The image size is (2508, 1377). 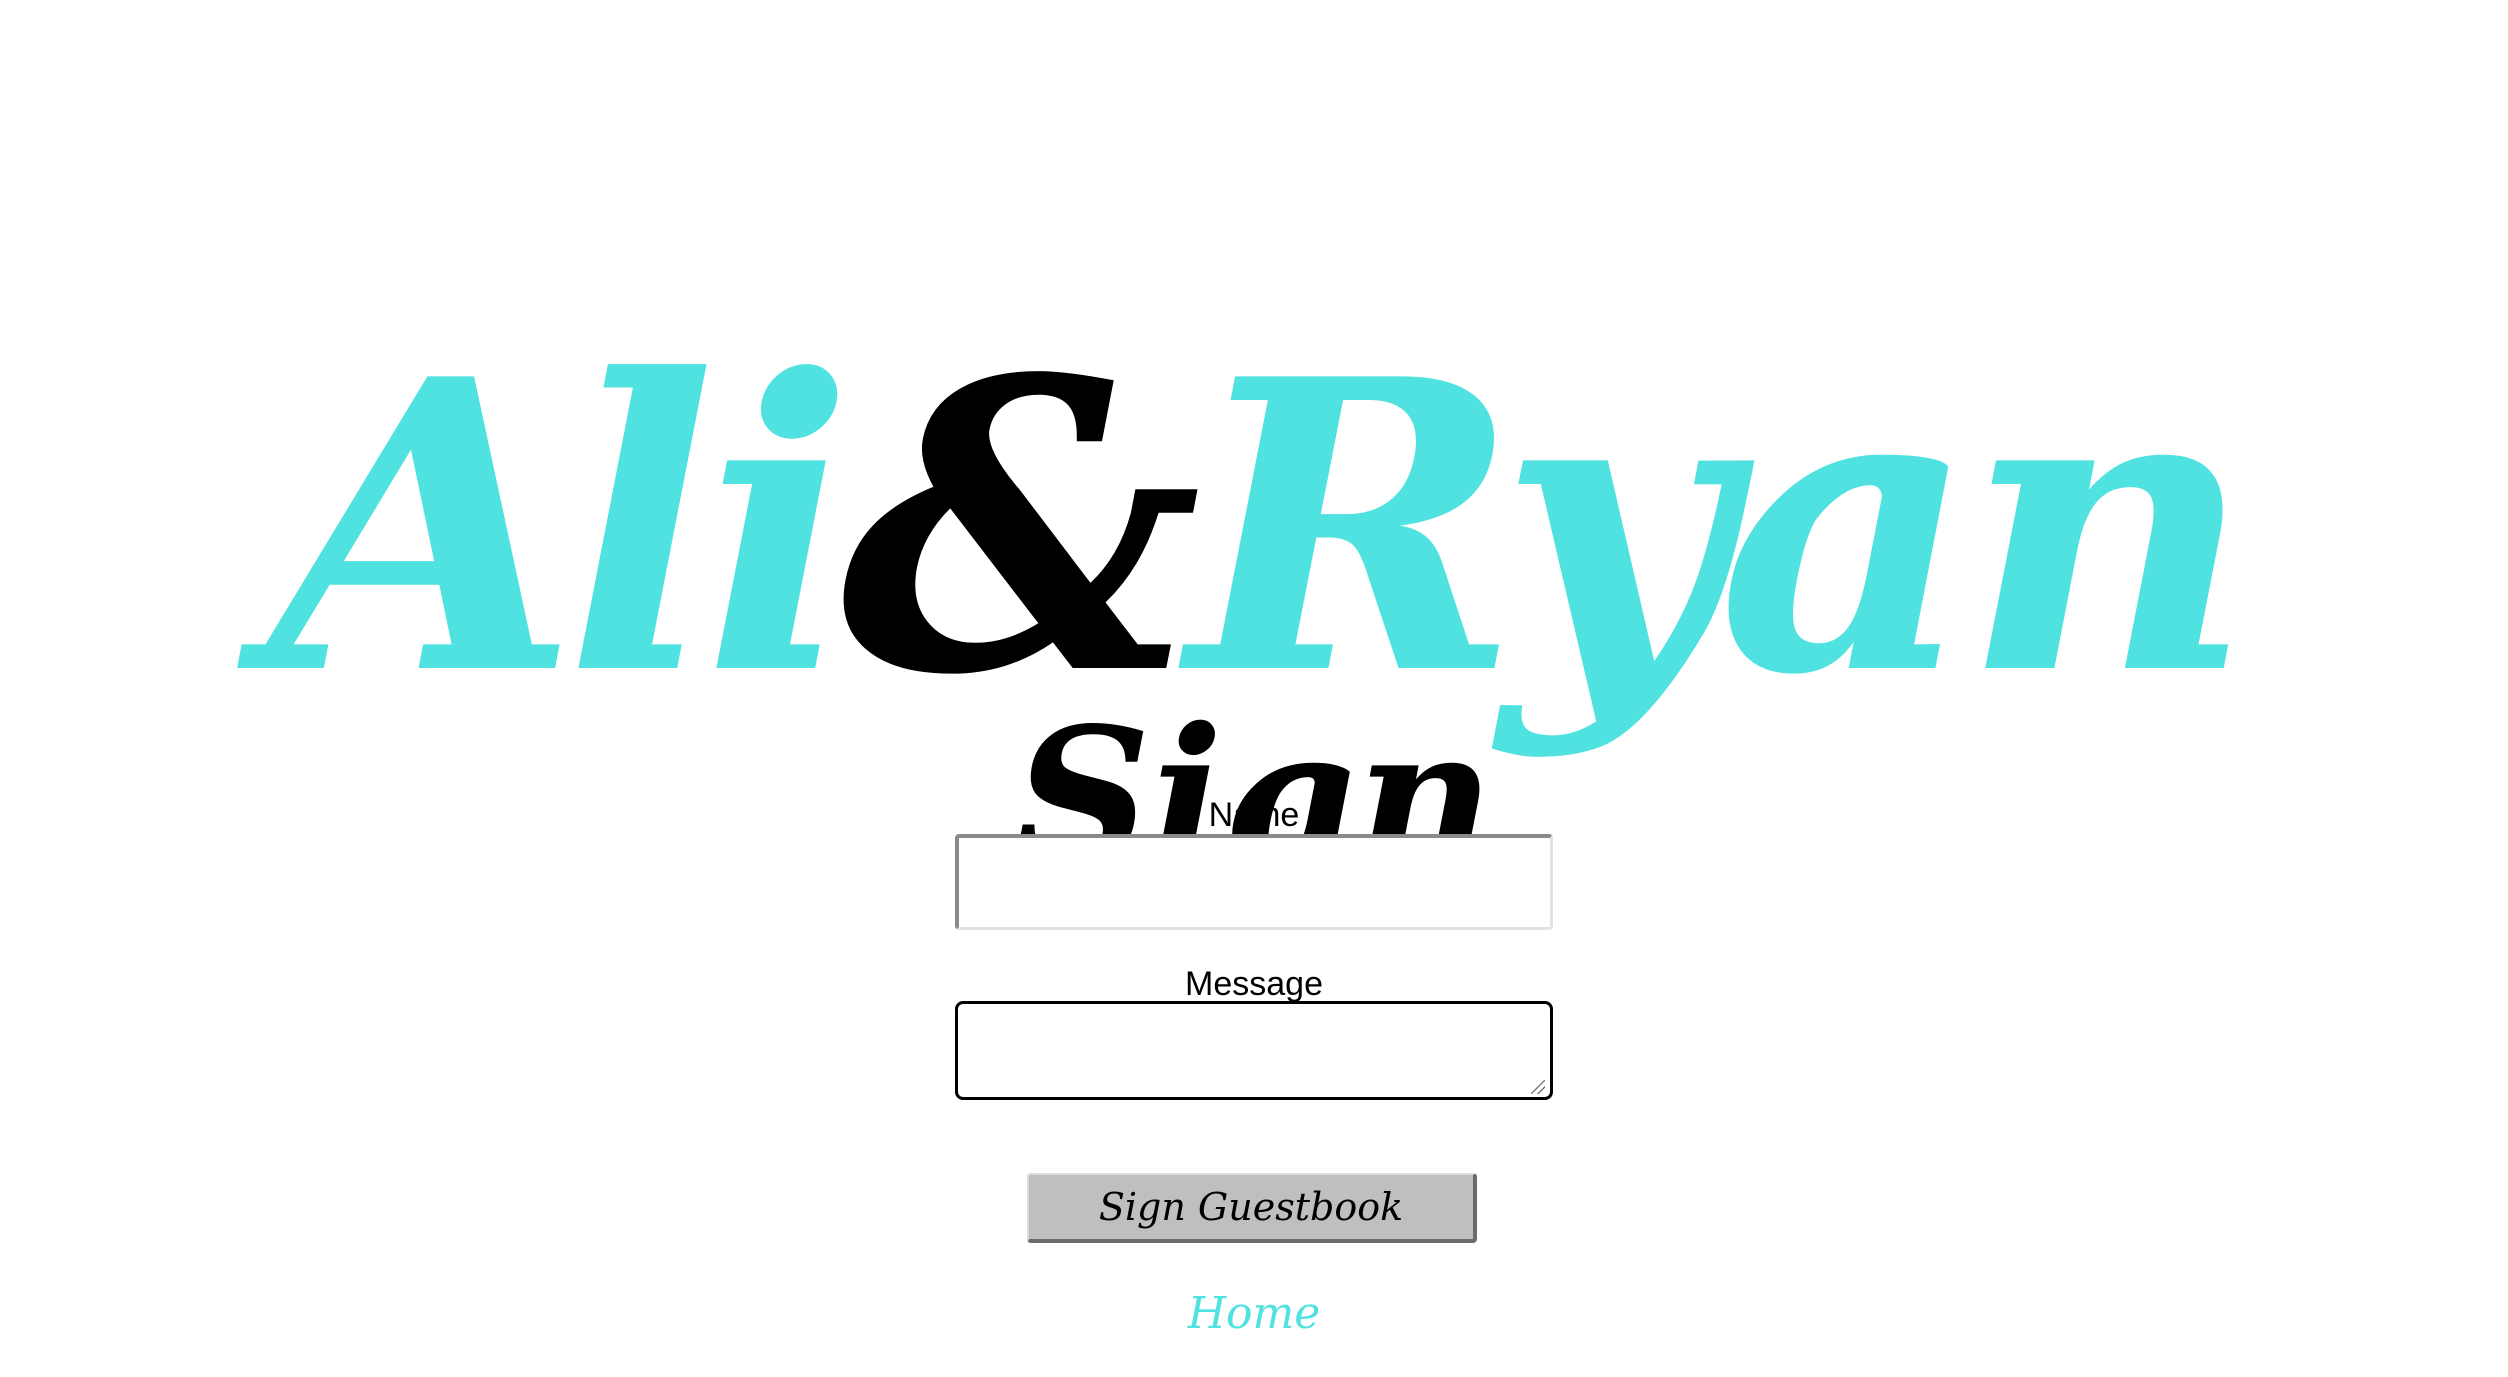 I want to click on message-label: Message, so click(x=1254, y=984).